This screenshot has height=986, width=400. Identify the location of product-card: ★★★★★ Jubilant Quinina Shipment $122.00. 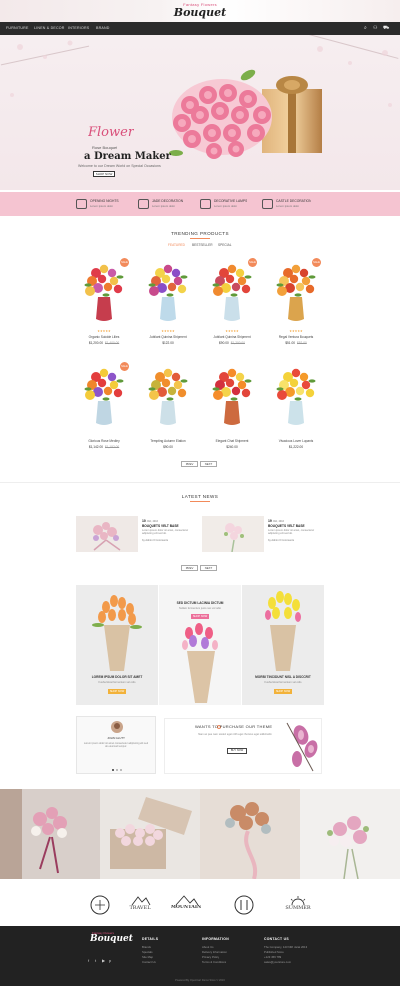
(168, 310).